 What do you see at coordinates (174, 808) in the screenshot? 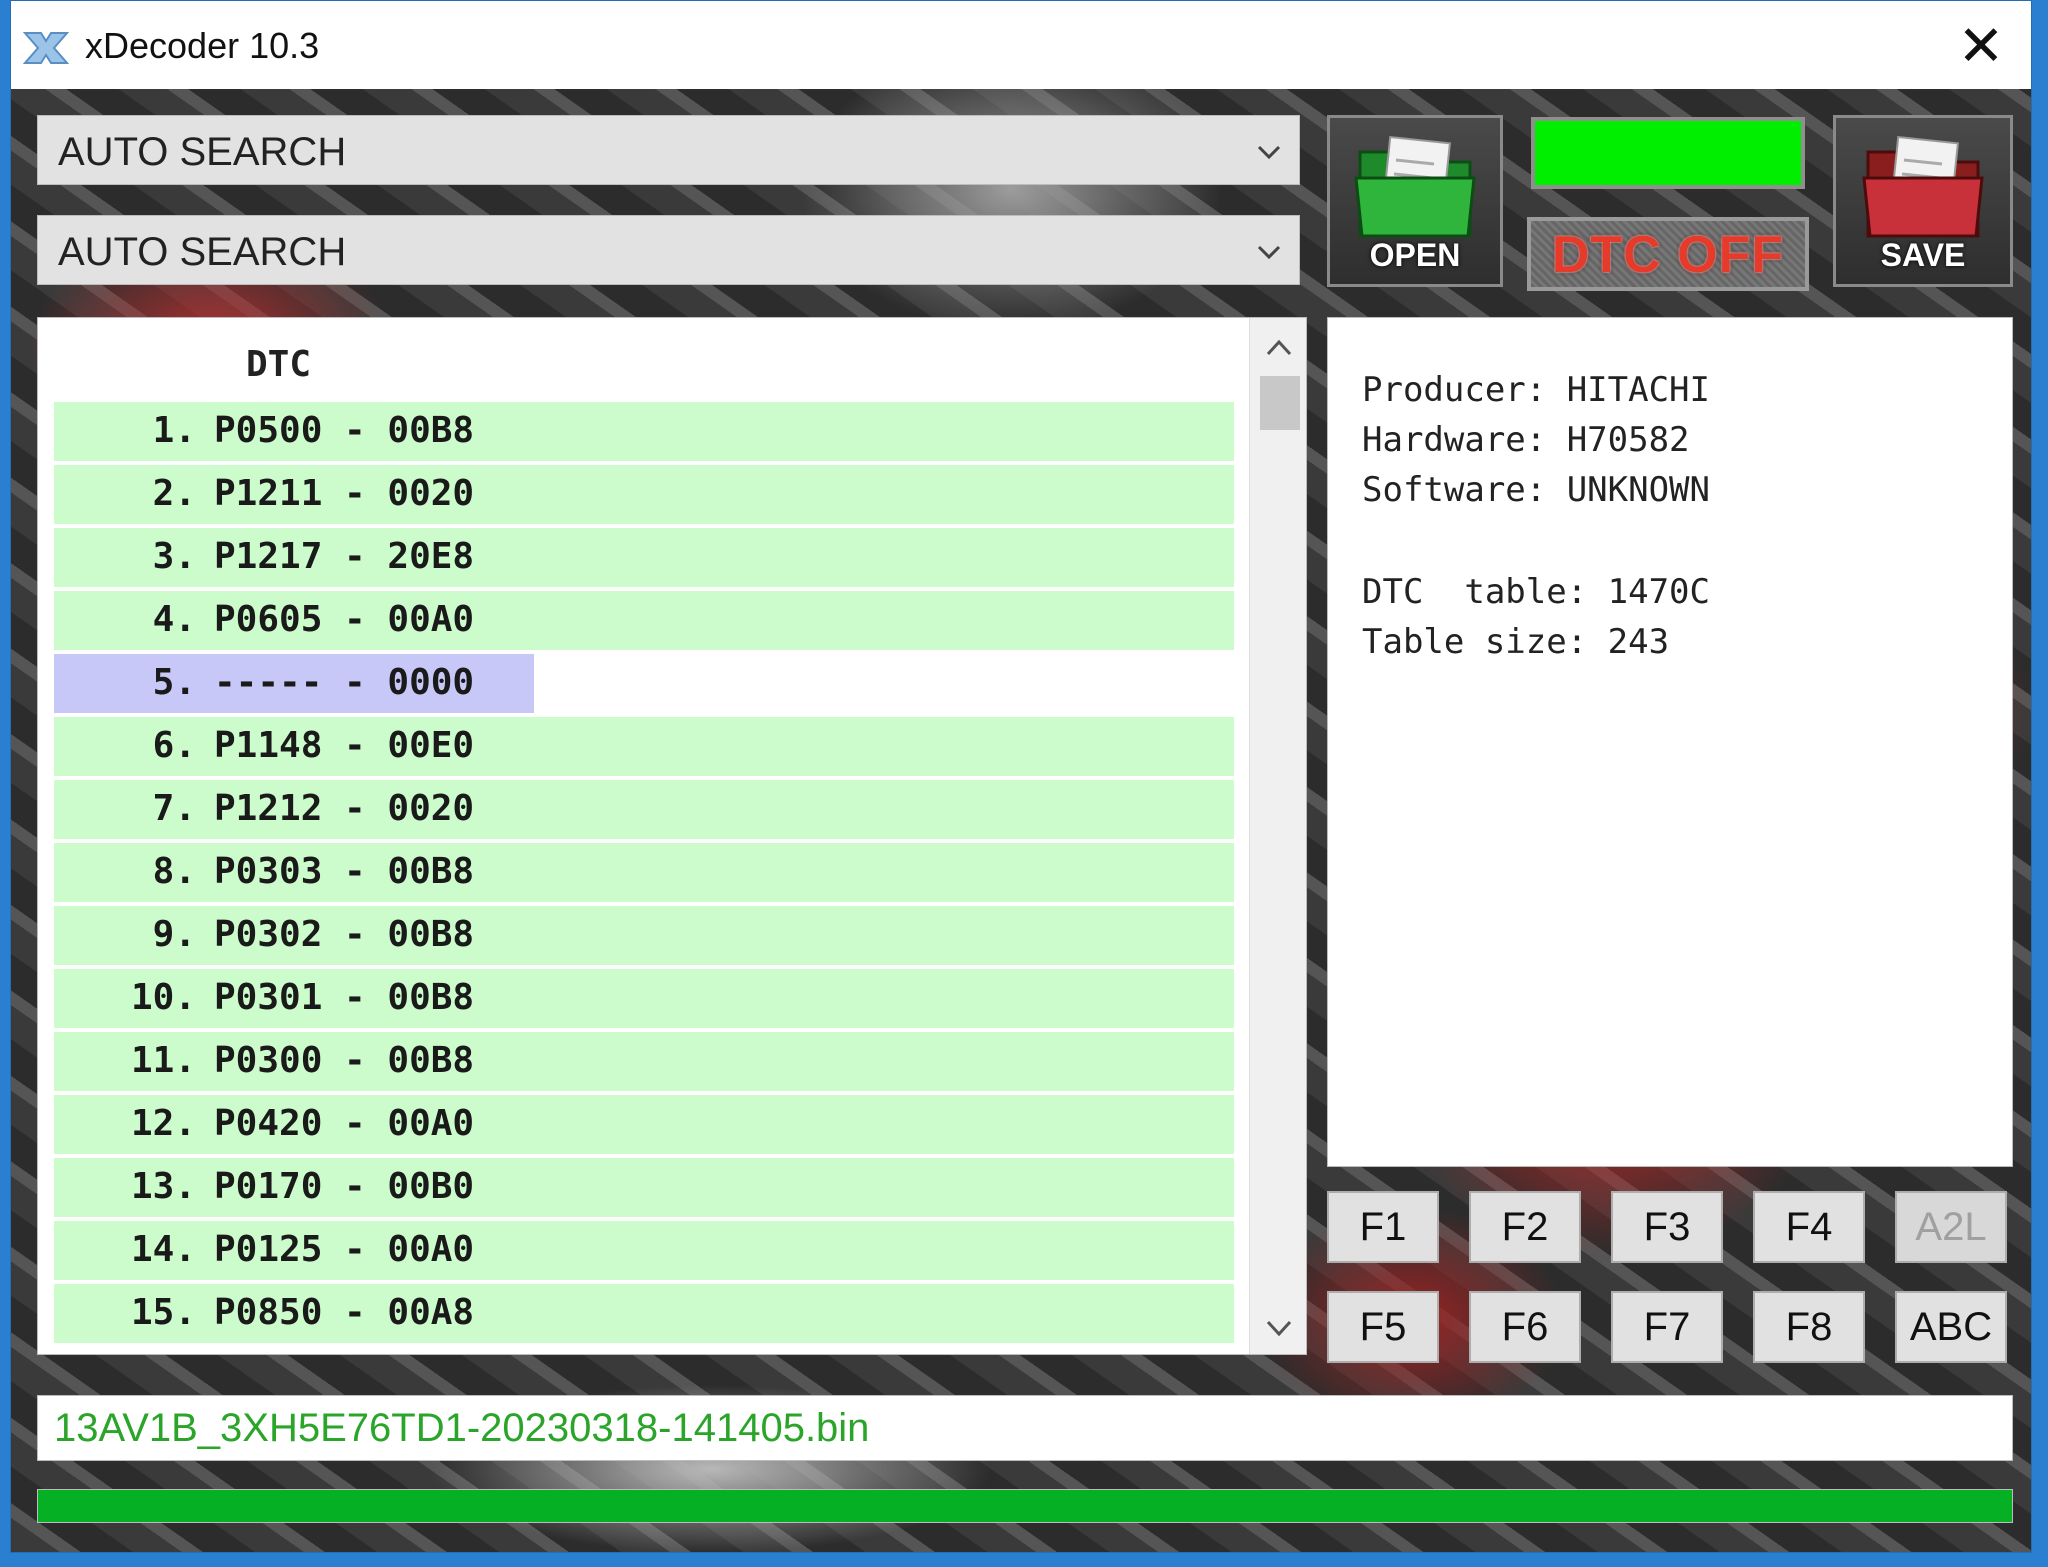
I see `dtc-row-number: 7.` at bounding box center [174, 808].